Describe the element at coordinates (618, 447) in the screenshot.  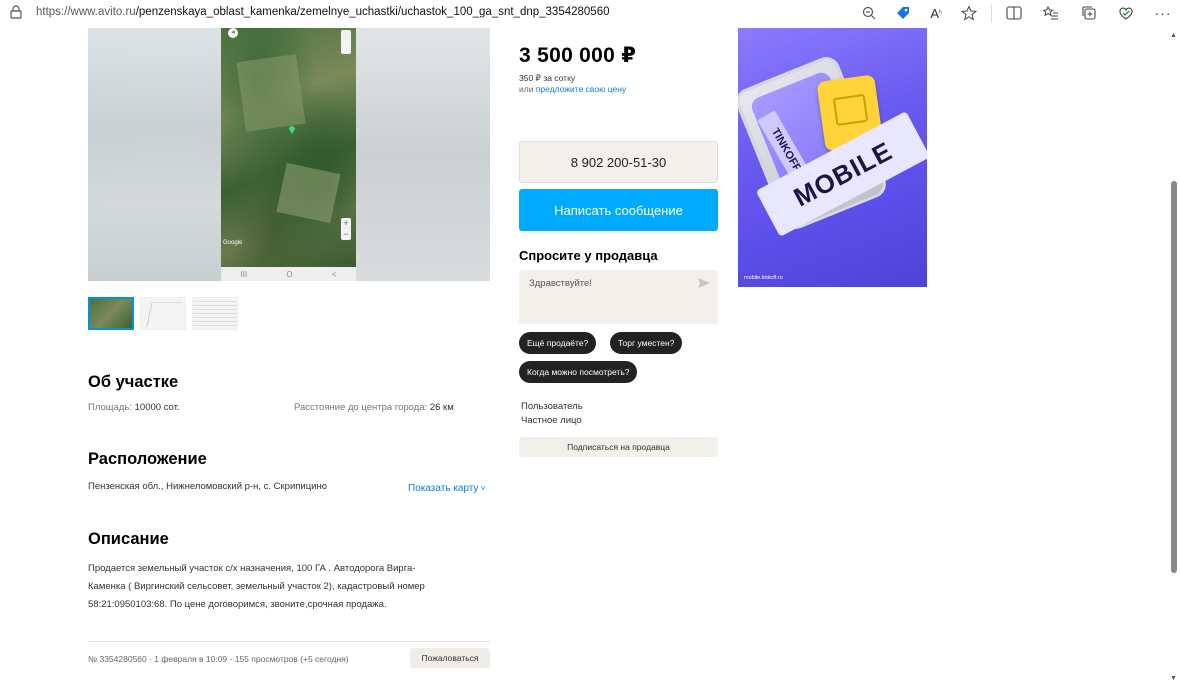
I see `subscribe-seller-button: Подписаться на продавца` at that location.